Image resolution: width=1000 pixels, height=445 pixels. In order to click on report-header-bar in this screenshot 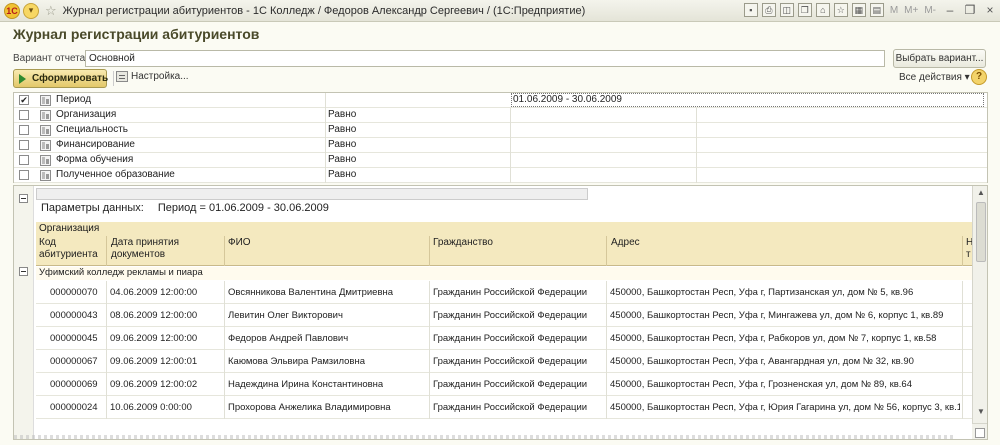, I will do `click(312, 194)`.